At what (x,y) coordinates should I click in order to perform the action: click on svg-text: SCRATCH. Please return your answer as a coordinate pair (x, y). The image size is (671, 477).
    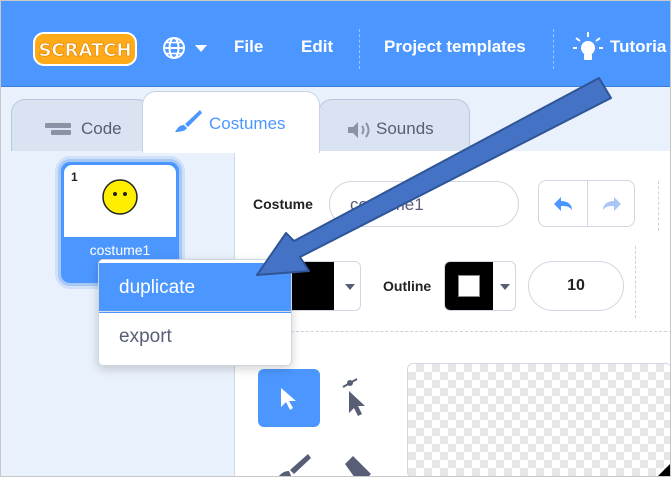
    Looking at the image, I should click on (84, 50).